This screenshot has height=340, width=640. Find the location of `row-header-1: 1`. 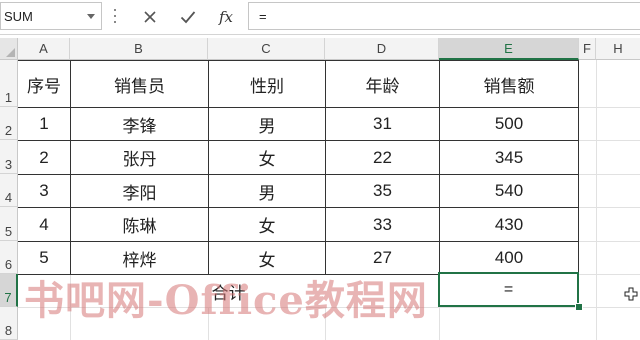

row-header-1: 1 is located at coordinates (9, 83).